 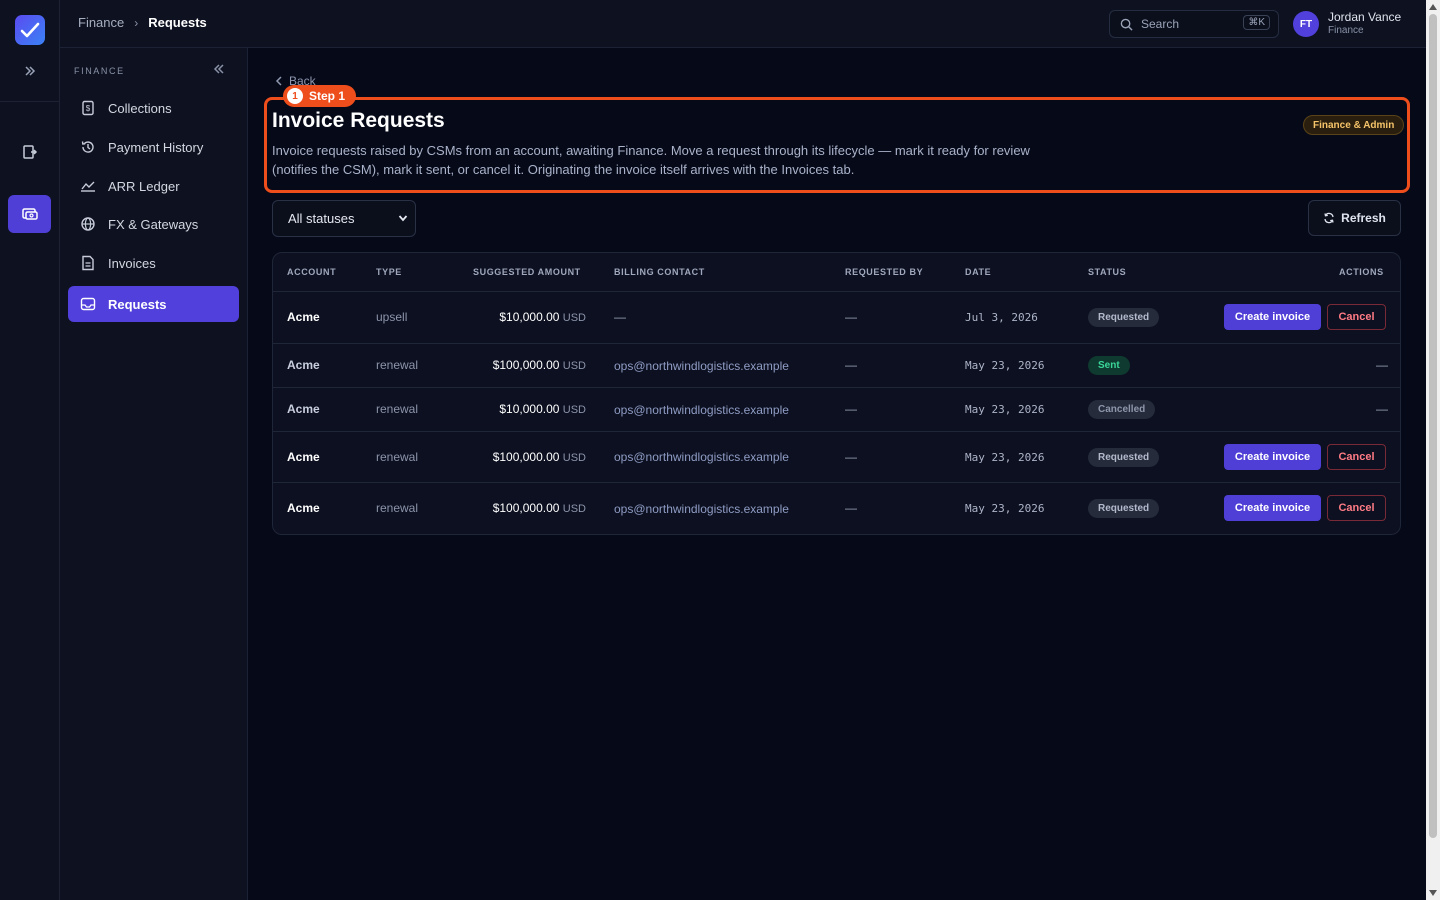 What do you see at coordinates (30, 101) in the screenshot?
I see `rail-divider` at bounding box center [30, 101].